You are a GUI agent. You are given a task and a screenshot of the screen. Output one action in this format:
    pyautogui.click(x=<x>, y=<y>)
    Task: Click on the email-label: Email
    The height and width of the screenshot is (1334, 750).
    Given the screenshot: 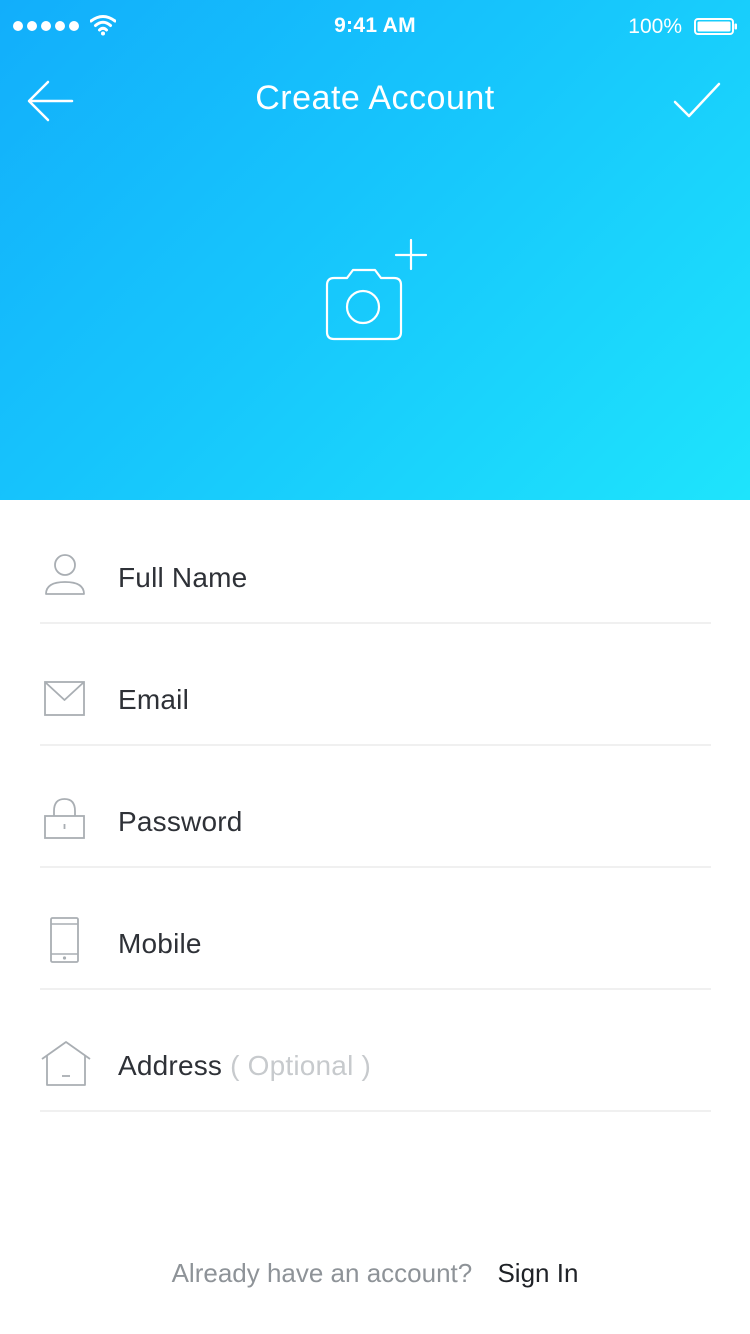 What is the action you would take?
    pyautogui.click(x=154, y=699)
    